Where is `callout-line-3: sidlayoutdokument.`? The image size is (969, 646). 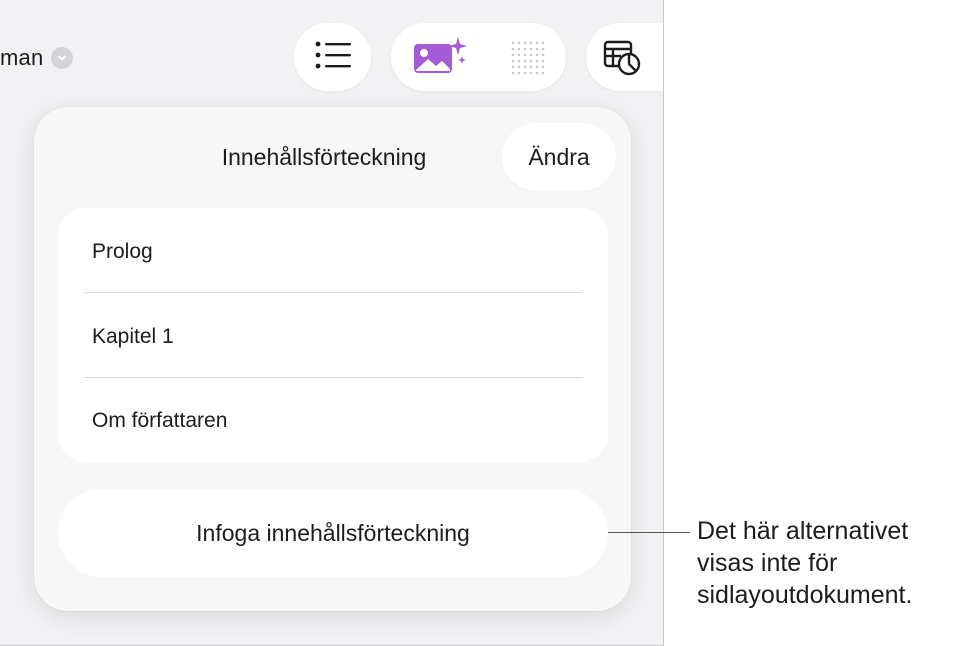 callout-line-3: sidlayoutdokument. is located at coordinates (805, 595).